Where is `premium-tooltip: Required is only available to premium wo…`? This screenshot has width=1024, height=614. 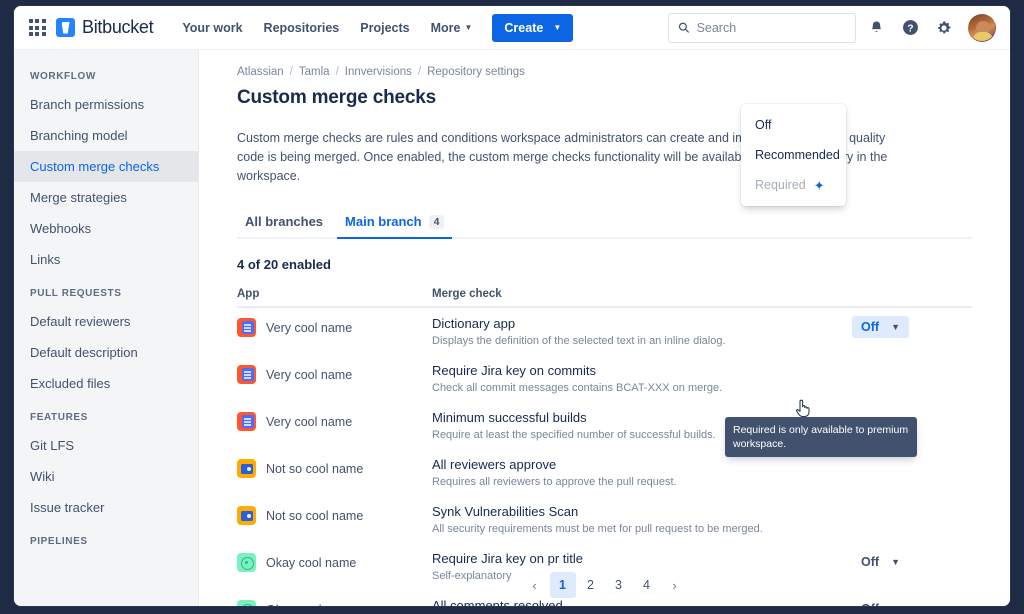
premium-tooltip: Required is only available to premium wo… is located at coordinates (821, 437).